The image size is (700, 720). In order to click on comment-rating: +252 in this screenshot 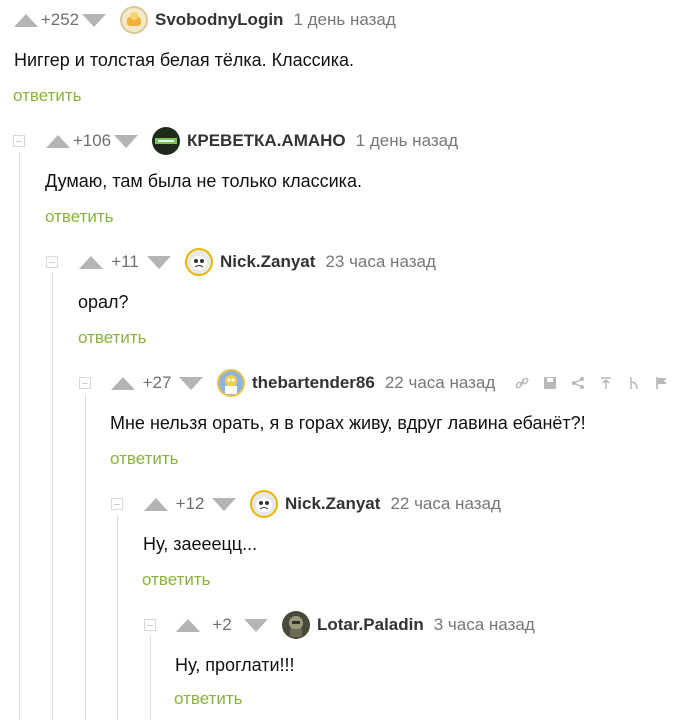, I will do `click(60, 19)`.